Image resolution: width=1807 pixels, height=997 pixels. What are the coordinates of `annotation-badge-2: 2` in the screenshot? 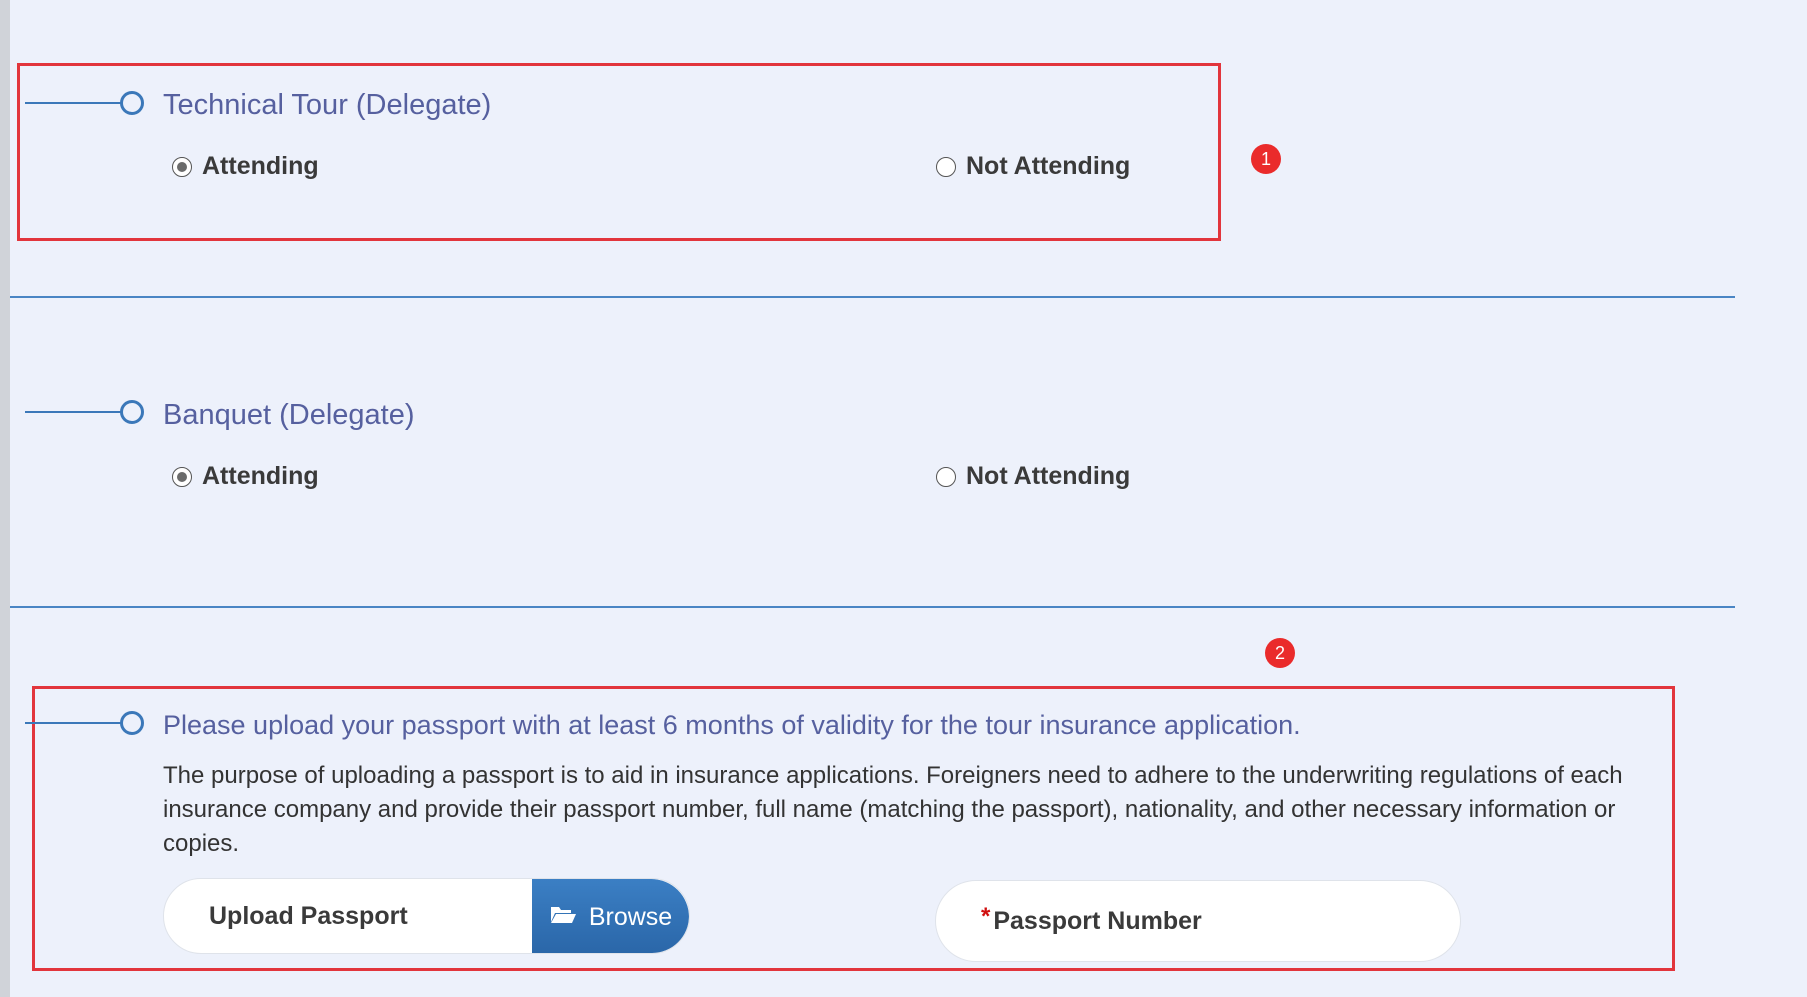 It's located at (1280, 653).